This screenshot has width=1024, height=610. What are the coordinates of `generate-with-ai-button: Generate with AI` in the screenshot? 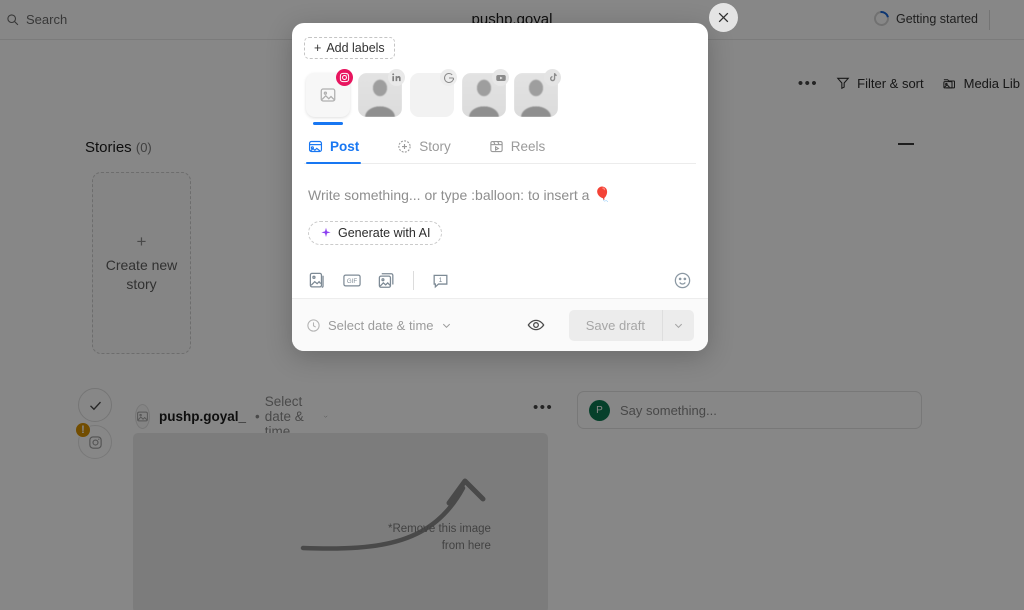 It's located at (375, 233).